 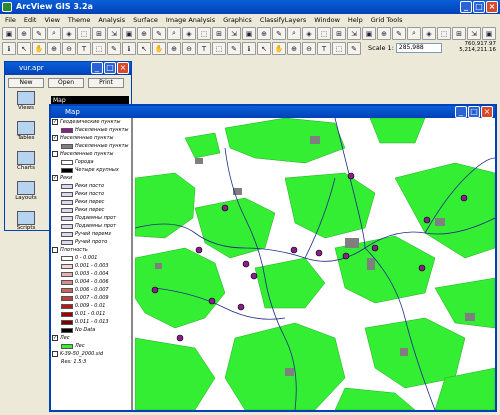 What do you see at coordinates (461, 112) in the screenshot?
I see `map-minimize-button: _` at bounding box center [461, 112].